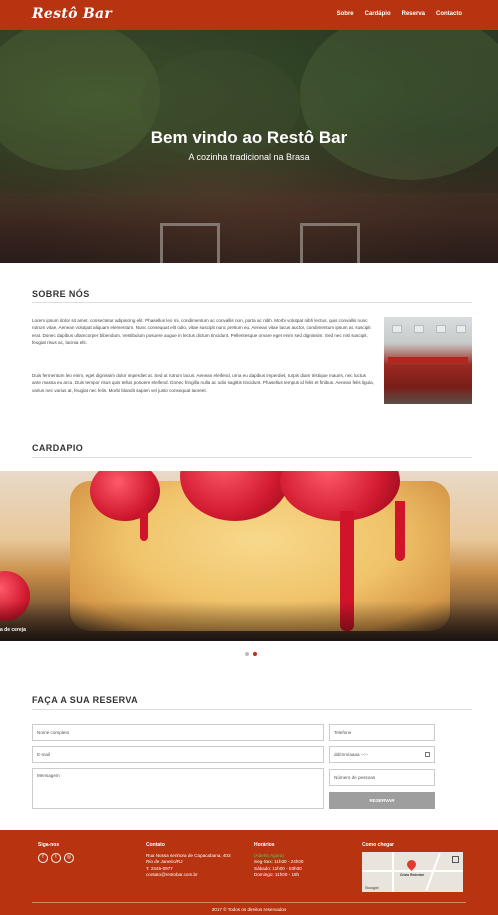 This screenshot has width=498, height=915. Describe the element at coordinates (49, 845) in the screenshot. I see `social-title: Siga-nos` at that location.